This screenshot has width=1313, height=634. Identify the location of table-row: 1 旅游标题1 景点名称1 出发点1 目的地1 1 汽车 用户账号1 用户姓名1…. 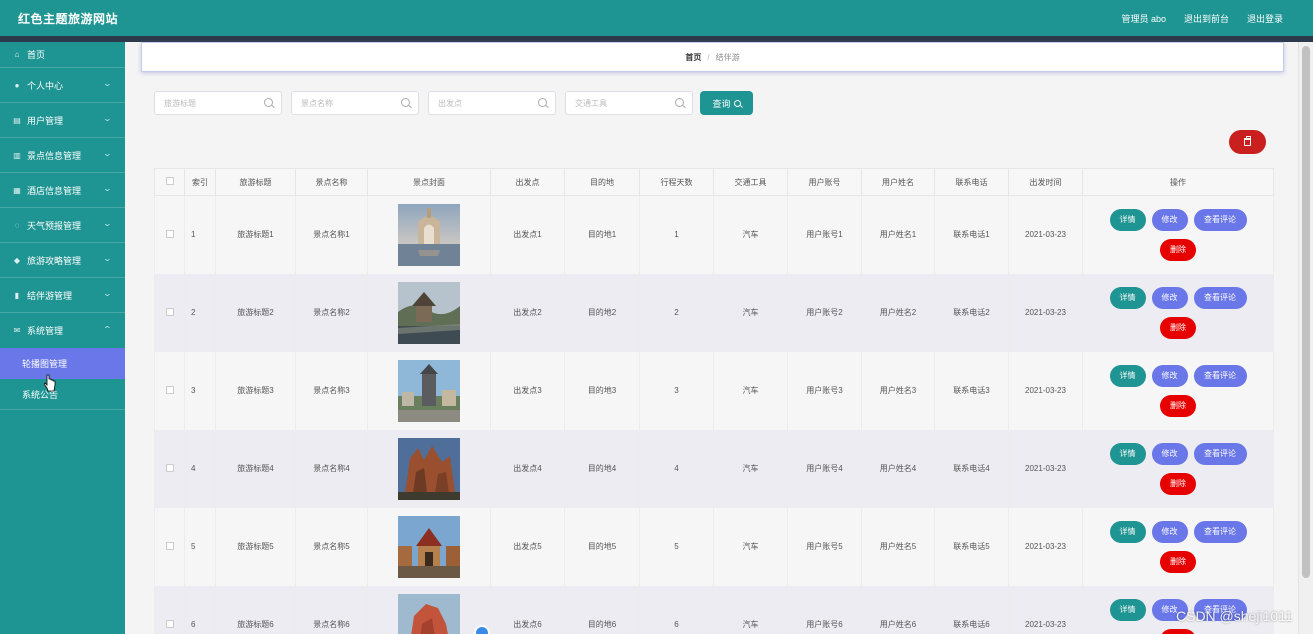
(714, 234).